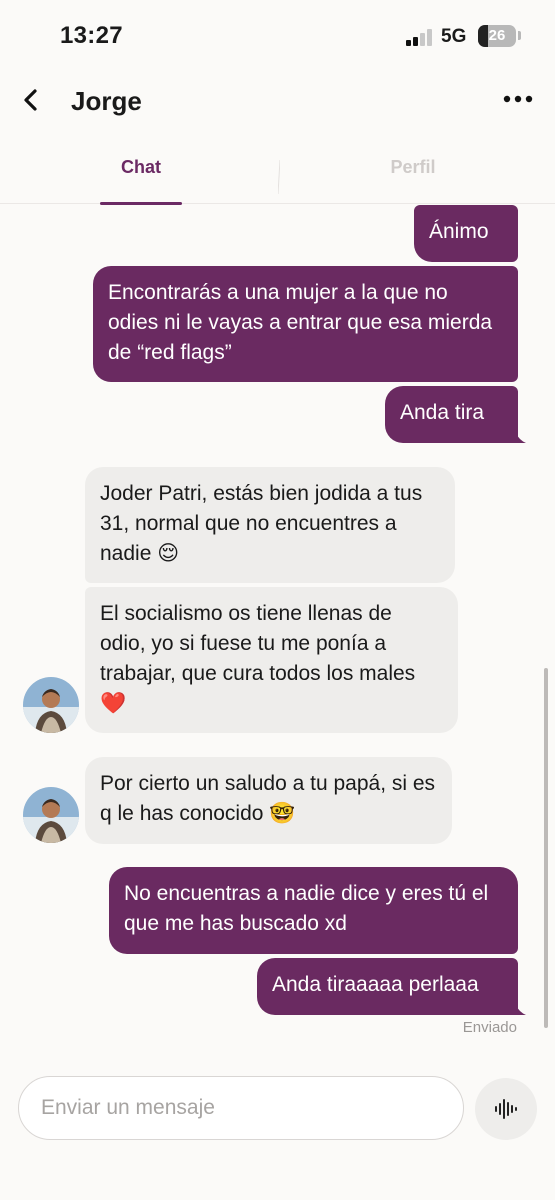 The image size is (555, 1200). What do you see at coordinates (141, 167) in the screenshot?
I see `tab-chat-label: Chat` at bounding box center [141, 167].